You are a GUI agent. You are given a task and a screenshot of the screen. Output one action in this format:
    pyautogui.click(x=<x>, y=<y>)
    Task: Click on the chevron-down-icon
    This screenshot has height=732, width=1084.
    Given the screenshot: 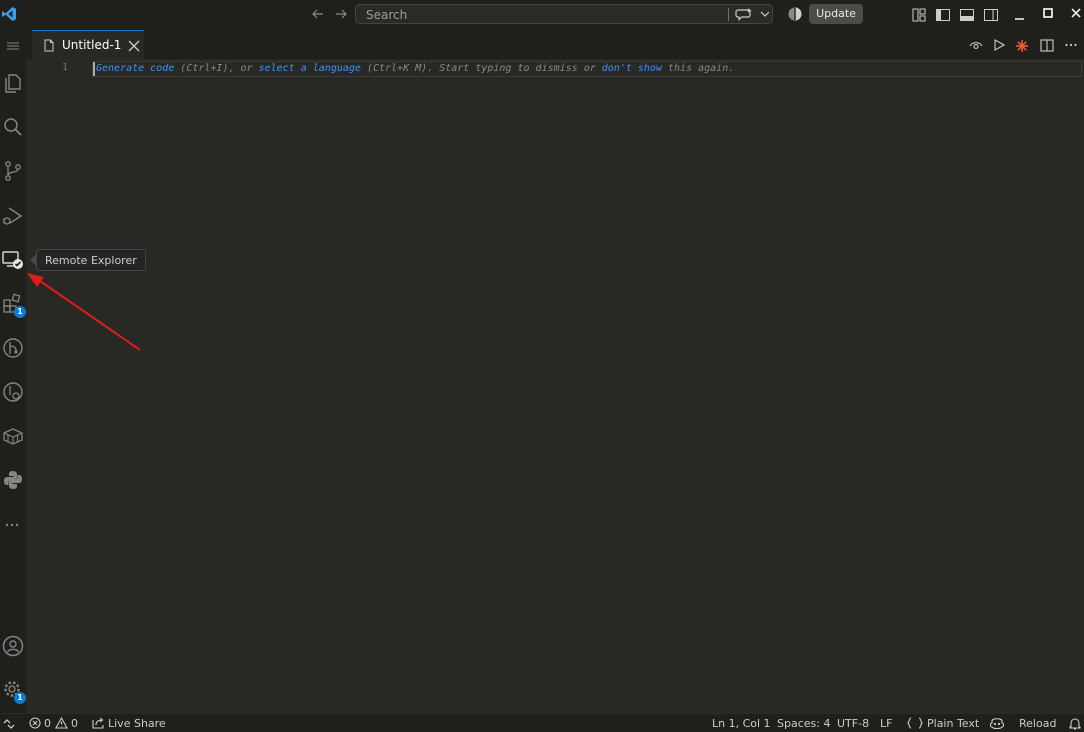 What is the action you would take?
    pyautogui.click(x=765, y=14)
    